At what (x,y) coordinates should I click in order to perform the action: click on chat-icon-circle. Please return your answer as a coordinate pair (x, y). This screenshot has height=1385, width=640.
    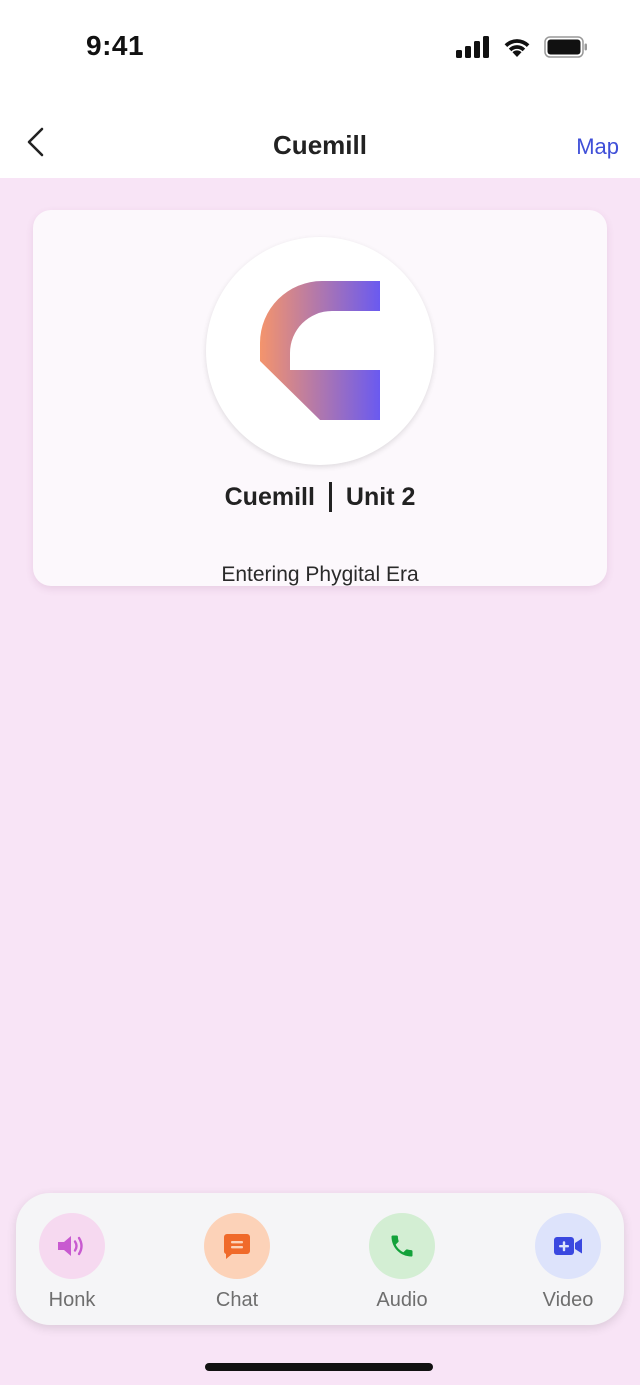
    Looking at the image, I should click on (237, 1246).